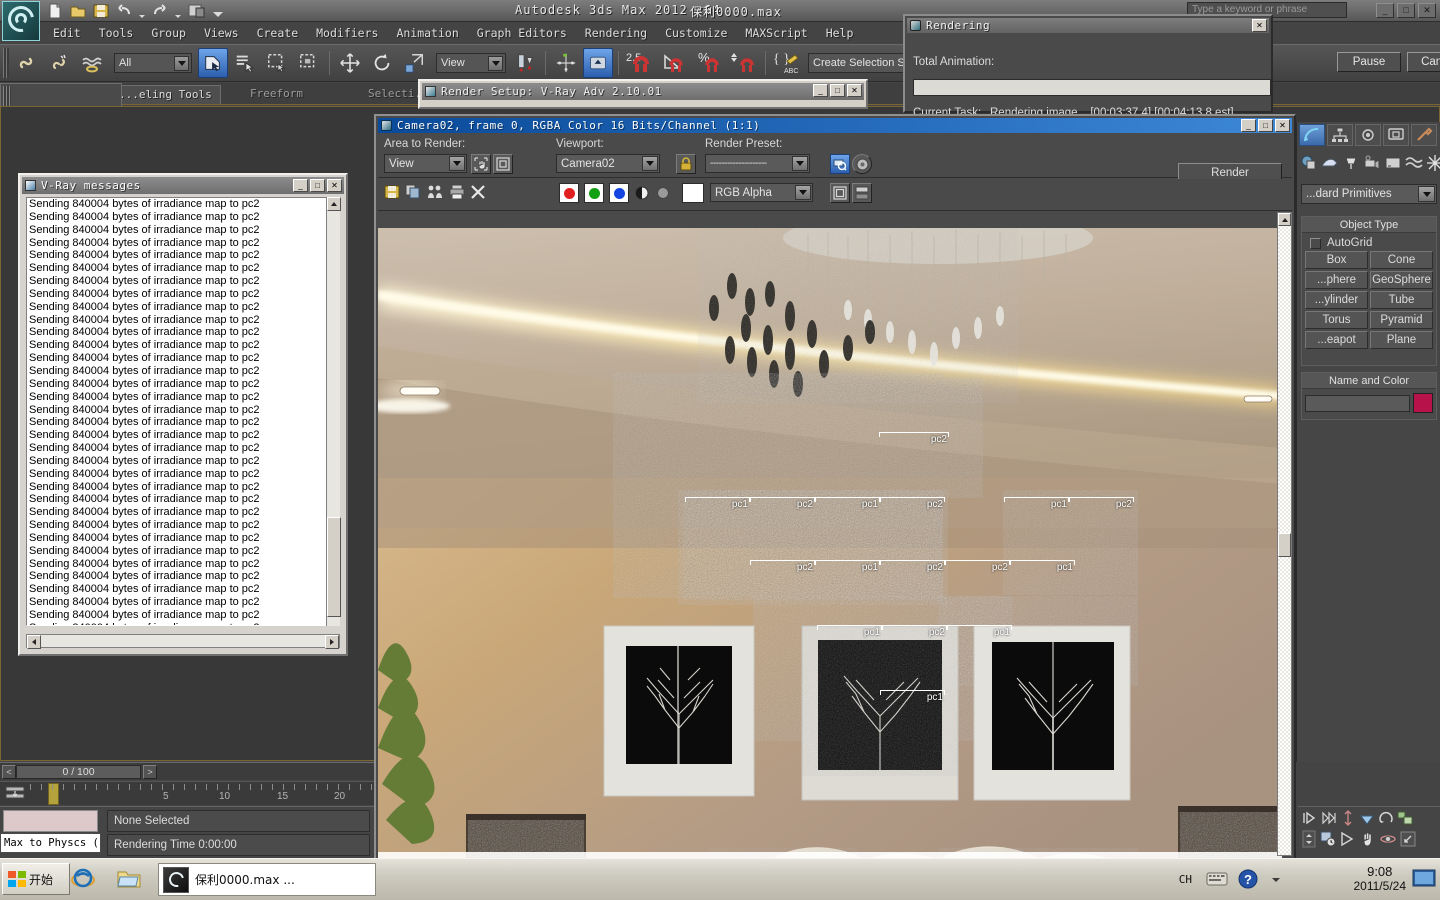 Image resolution: width=1440 pixels, height=900 pixels. I want to click on space-warps-icon, so click(1414, 163).